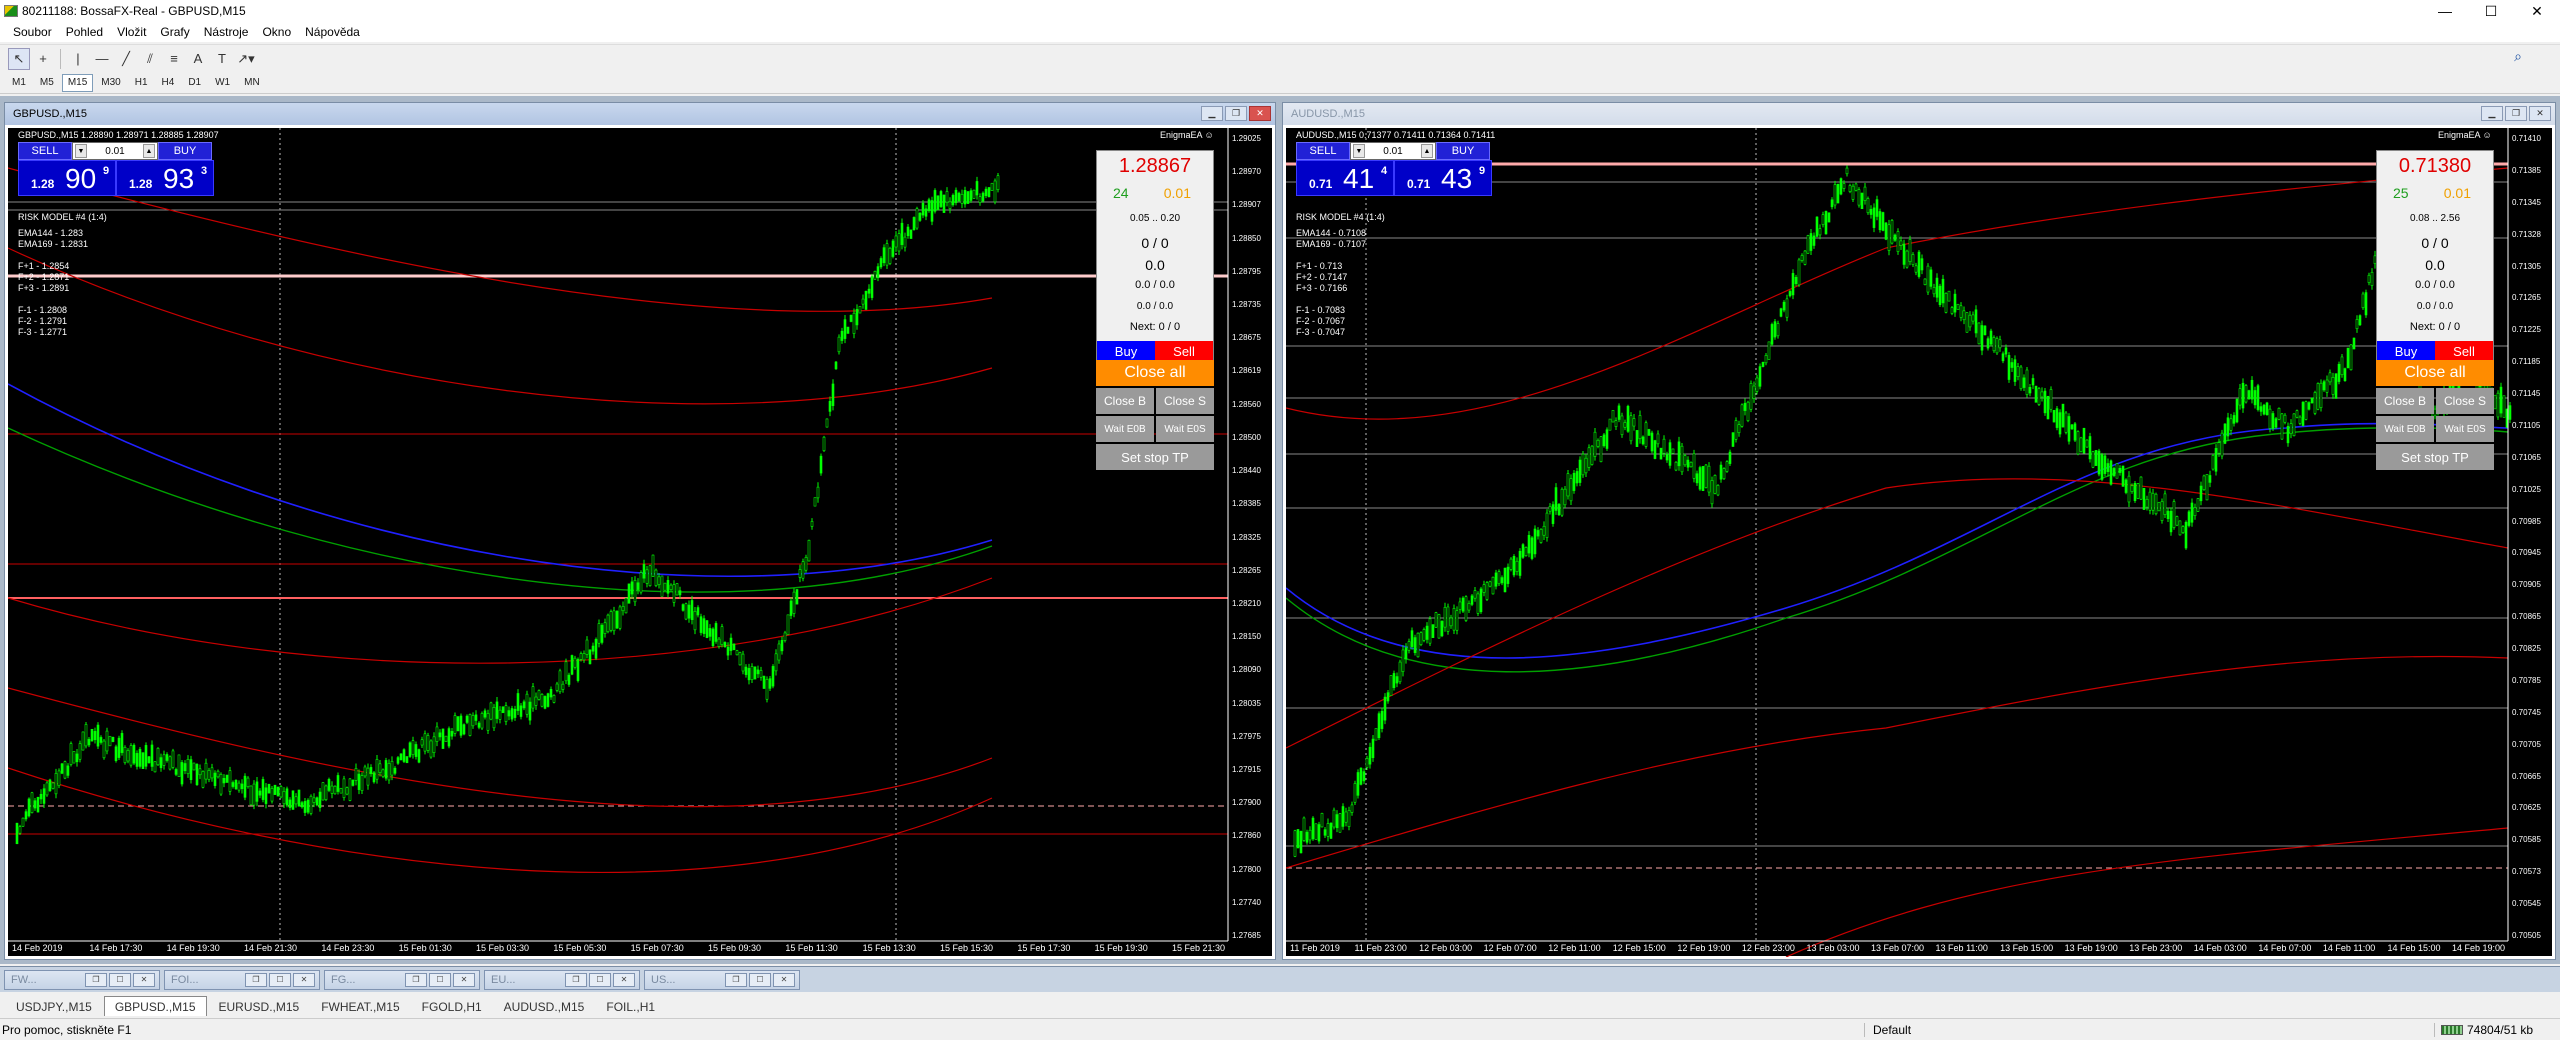  What do you see at coordinates (78, 59) in the screenshot?
I see `vertical-line-icon: |` at bounding box center [78, 59].